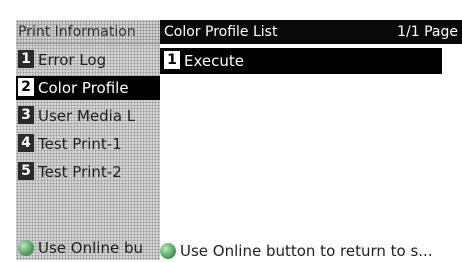 Image resolution: width=462 pixels, height=262 pixels. Describe the element at coordinates (88, 32) in the screenshot. I see `panel-title: Print Information` at that location.